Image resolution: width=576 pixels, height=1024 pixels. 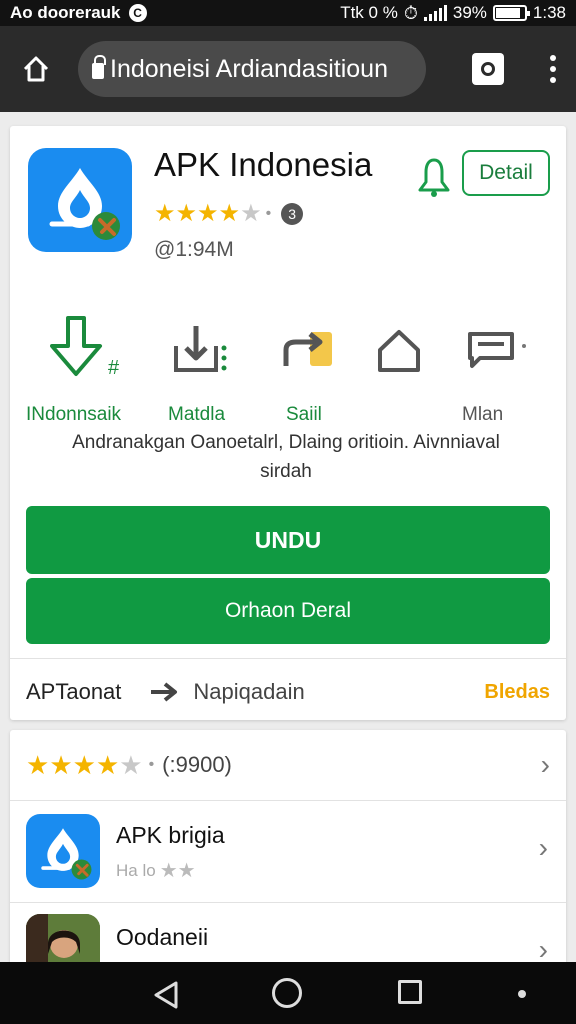 I want to click on feature-install, so click(x=200, y=352).